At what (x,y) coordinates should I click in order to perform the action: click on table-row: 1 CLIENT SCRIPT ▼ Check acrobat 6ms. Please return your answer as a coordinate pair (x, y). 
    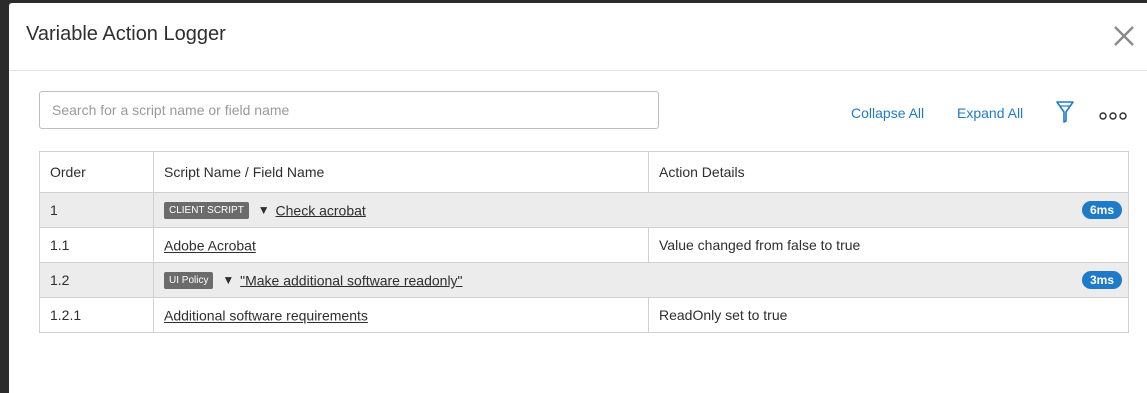
    Looking at the image, I should click on (584, 210).